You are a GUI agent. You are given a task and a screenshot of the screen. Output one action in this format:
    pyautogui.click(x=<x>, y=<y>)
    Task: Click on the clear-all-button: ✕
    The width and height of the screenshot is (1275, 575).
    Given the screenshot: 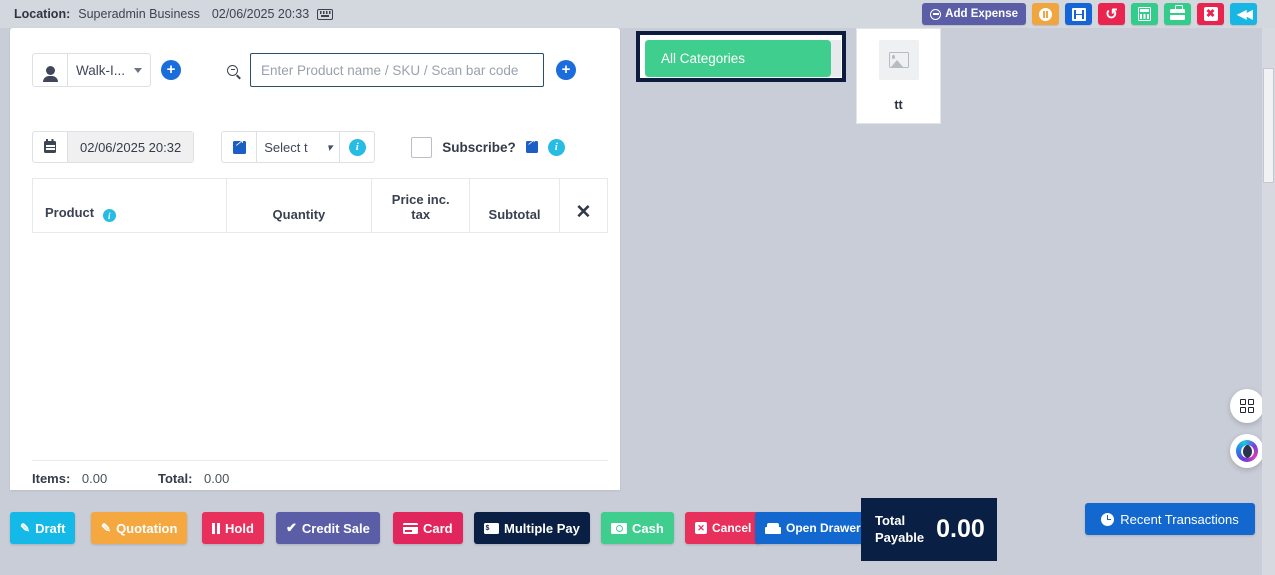 What is the action you would take?
    pyautogui.click(x=583, y=205)
    